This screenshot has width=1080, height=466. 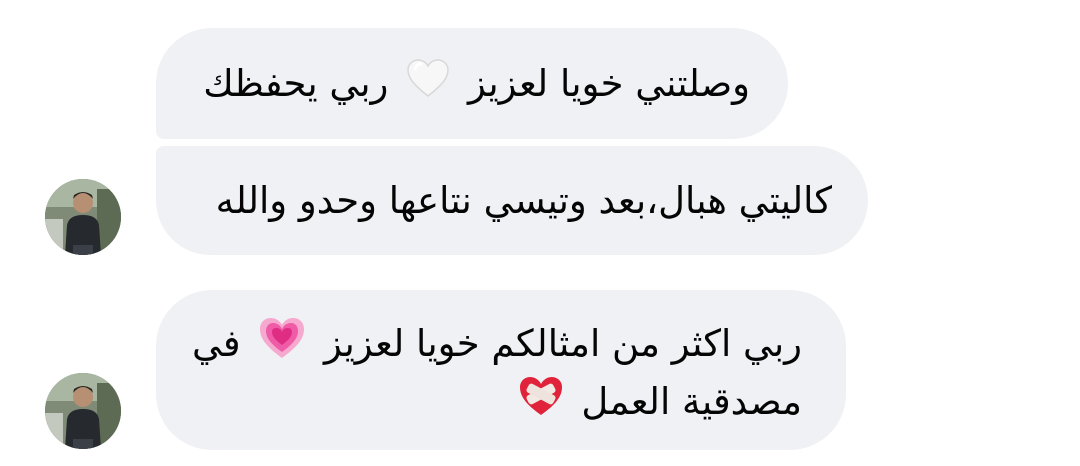 I want to click on white-heart-icon, so click(x=428, y=85).